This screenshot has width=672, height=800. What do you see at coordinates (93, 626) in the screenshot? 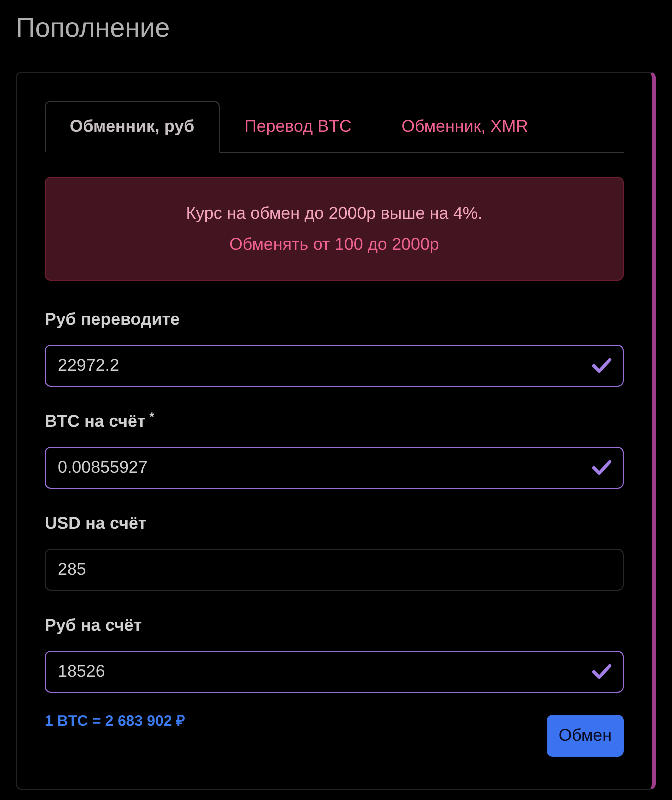
I see `field-label: Руб на счёт` at bounding box center [93, 626].